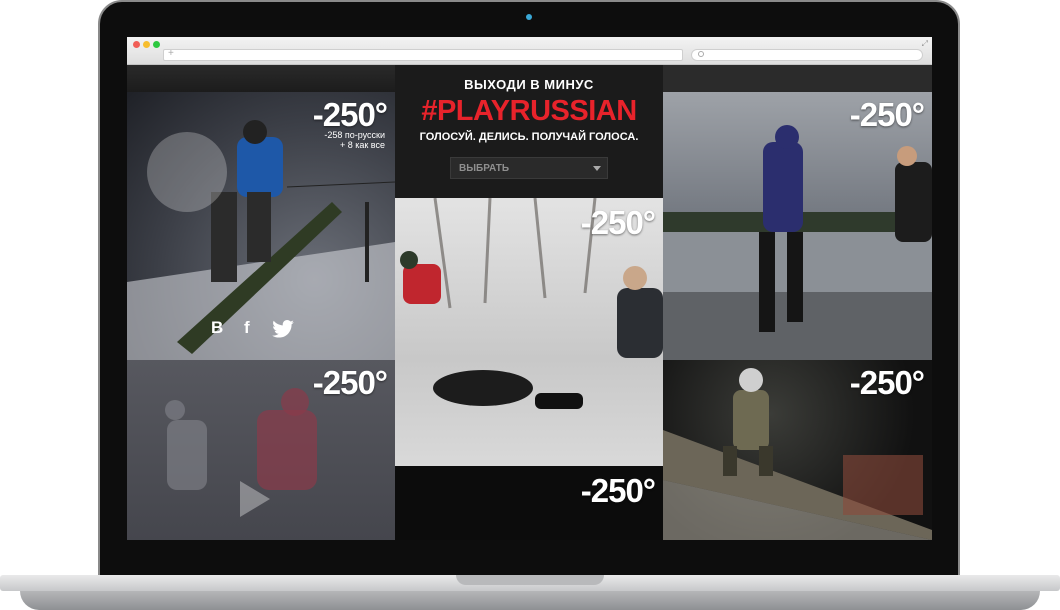 This screenshot has width=1060, height=610. I want to click on laptop-base-bottom, so click(530, 600).